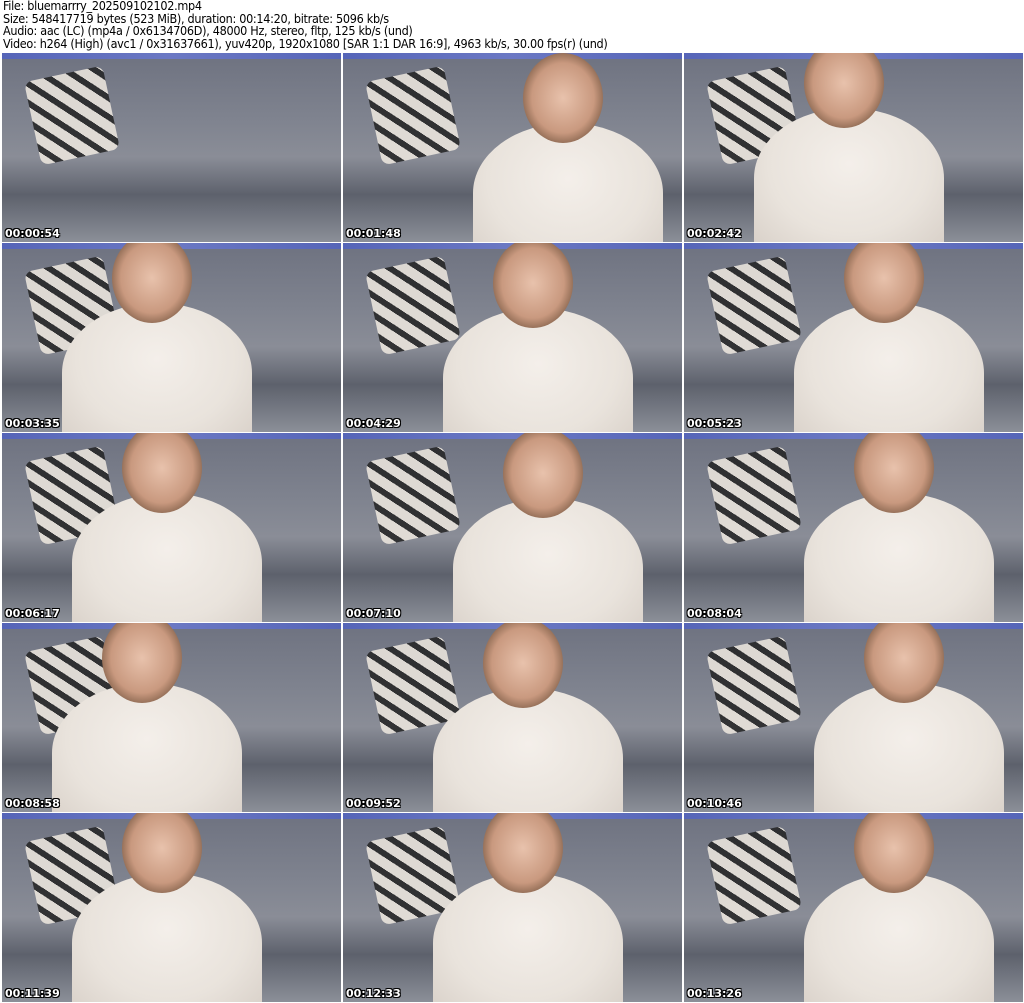 The height and width of the screenshot is (1003, 1024). I want to click on video-thumbnail: 00:11:39, so click(171, 907).